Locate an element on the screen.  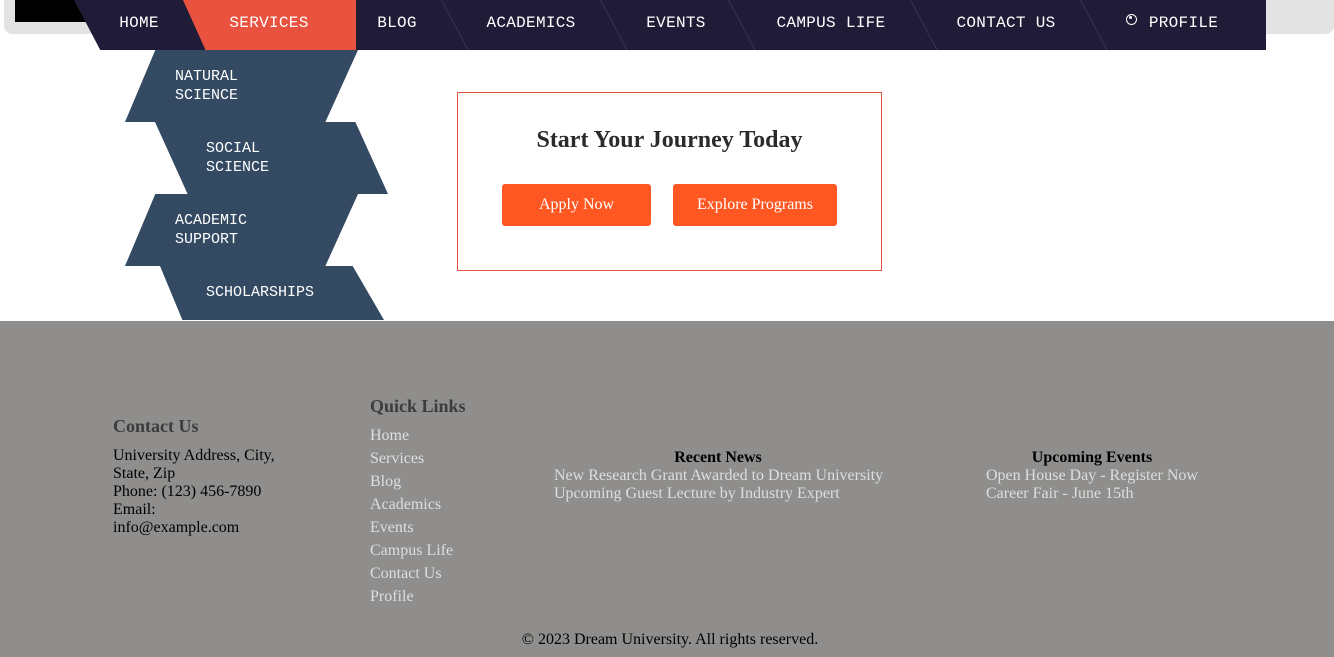
footer-quick-links-heading: Quick Links is located at coordinates (418, 406).